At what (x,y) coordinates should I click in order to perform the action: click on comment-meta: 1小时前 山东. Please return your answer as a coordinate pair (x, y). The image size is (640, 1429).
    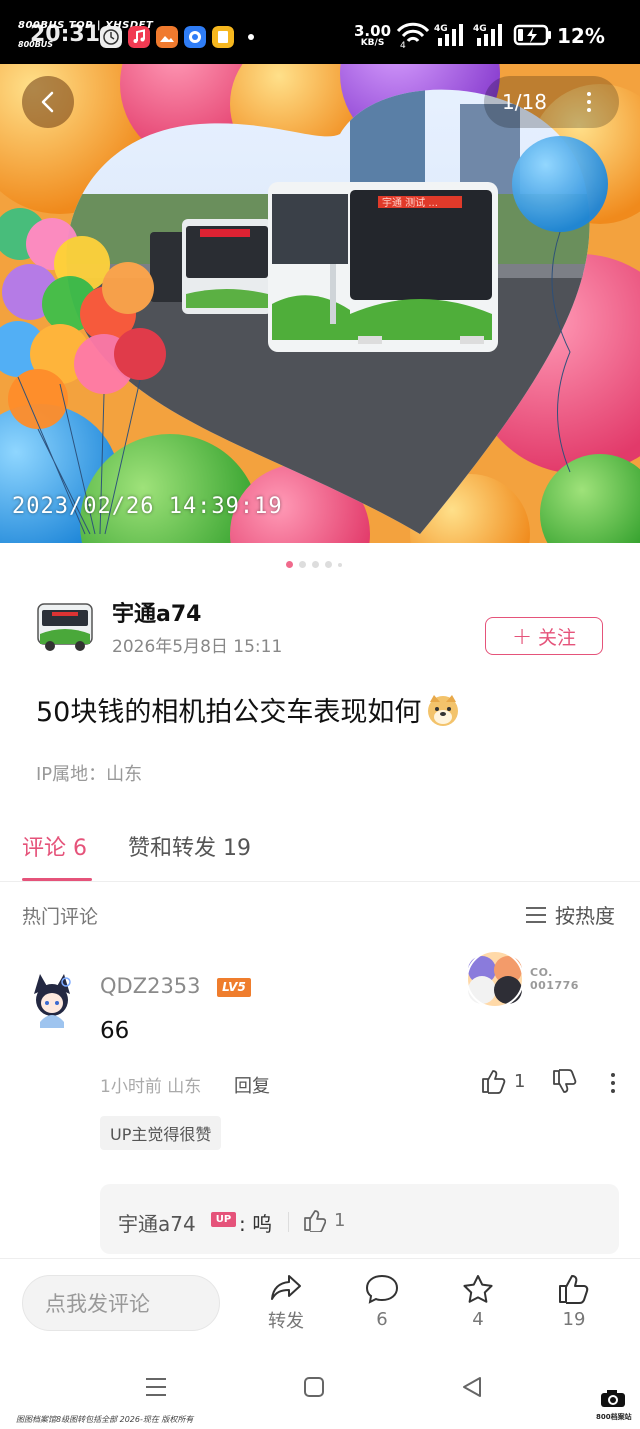
    Looking at the image, I should click on (151, 1087).